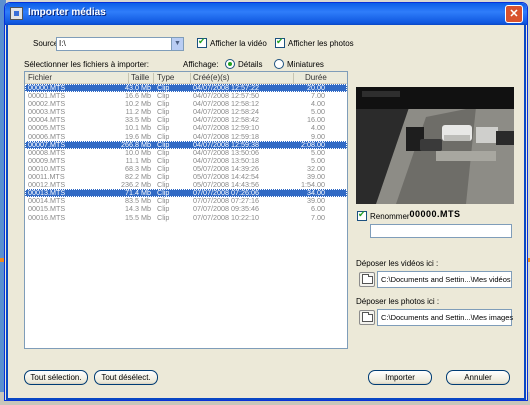  I want to click on show-video-label: Afficher la vidéo, so click(238, 43).